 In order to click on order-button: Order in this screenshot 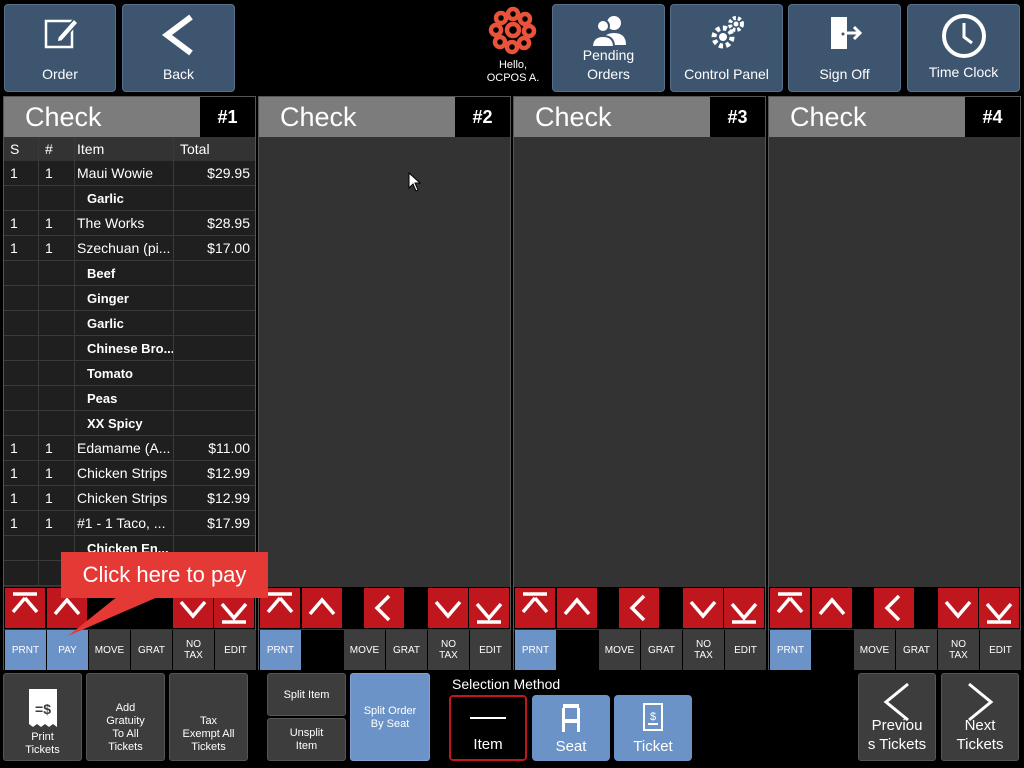, I will do `click(60, 48)`.